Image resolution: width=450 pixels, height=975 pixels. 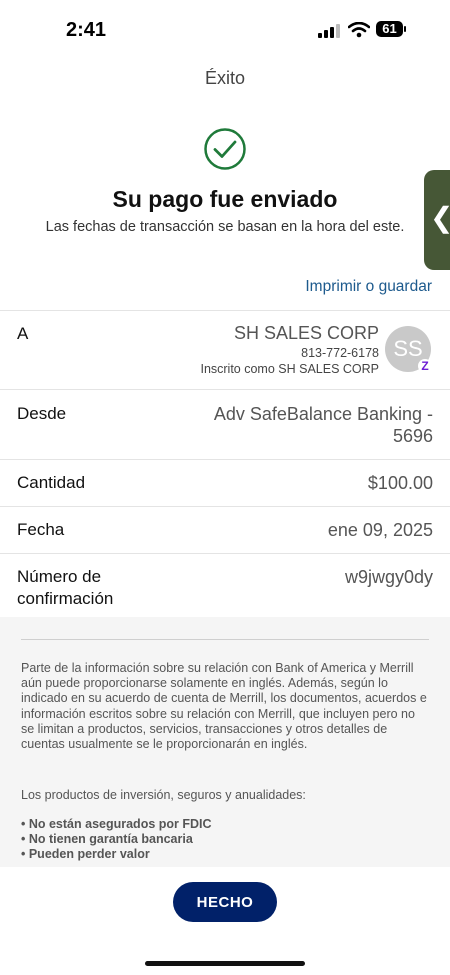 I want to click on done-button: HECHO, so click(x=225, y=902).